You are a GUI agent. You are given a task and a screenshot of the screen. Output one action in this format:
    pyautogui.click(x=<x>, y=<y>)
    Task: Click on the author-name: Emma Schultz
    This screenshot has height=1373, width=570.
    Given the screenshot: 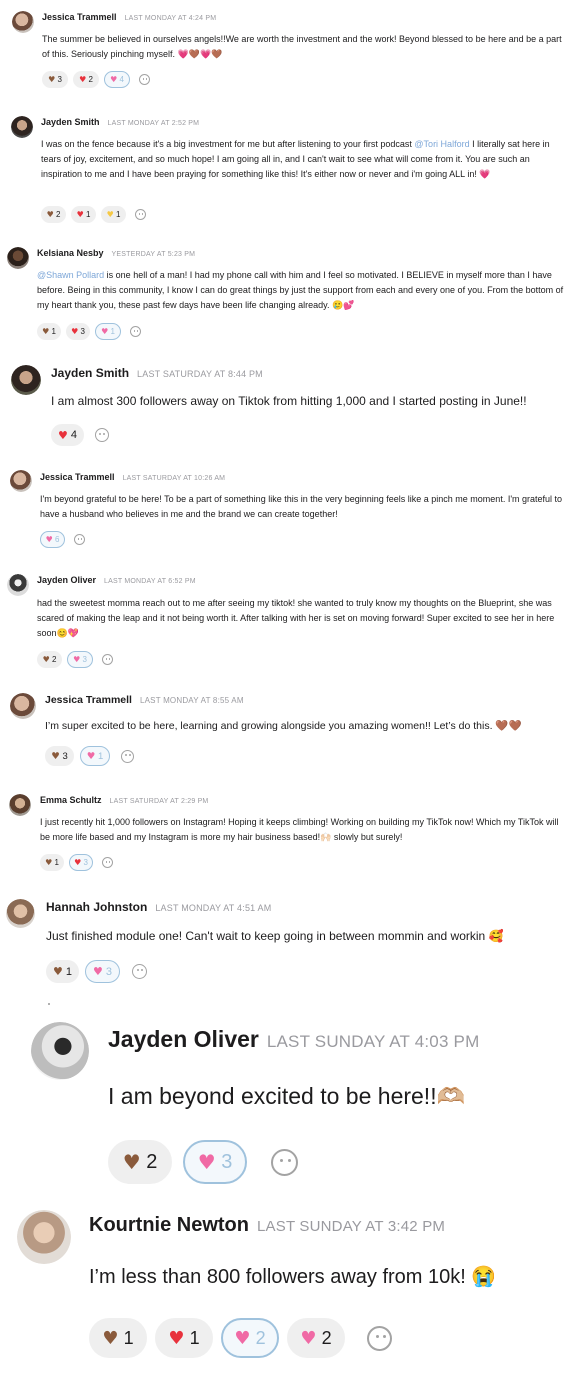 What is the action you would take?
    pyautogui.click(x=71, y=800)
    